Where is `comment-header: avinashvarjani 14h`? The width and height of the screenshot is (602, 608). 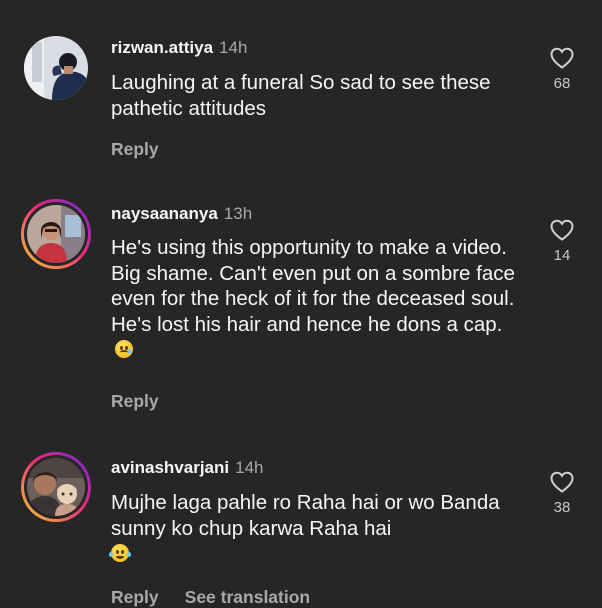 comment-header: avinashvarjani 14h is located at coordinates (187, 468).